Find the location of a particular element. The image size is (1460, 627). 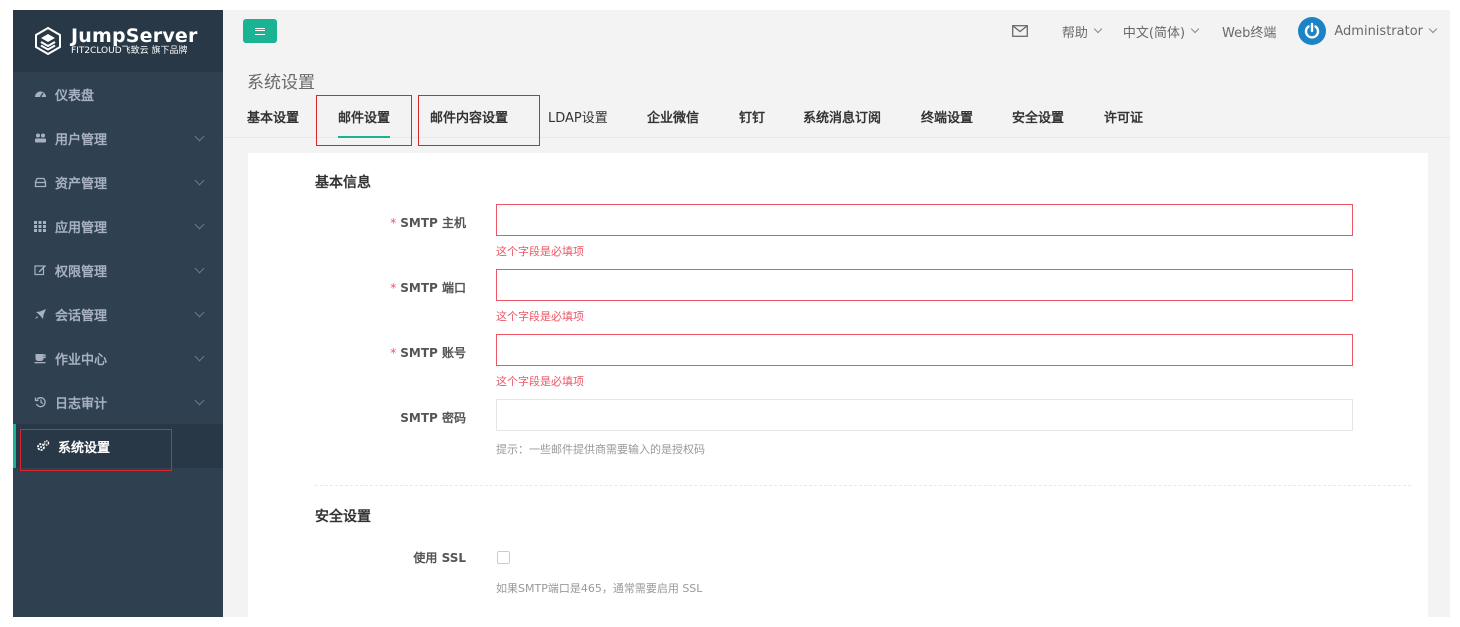

smtp-account-label-text: SMTP 账号 is located at coordinates (433, 353).